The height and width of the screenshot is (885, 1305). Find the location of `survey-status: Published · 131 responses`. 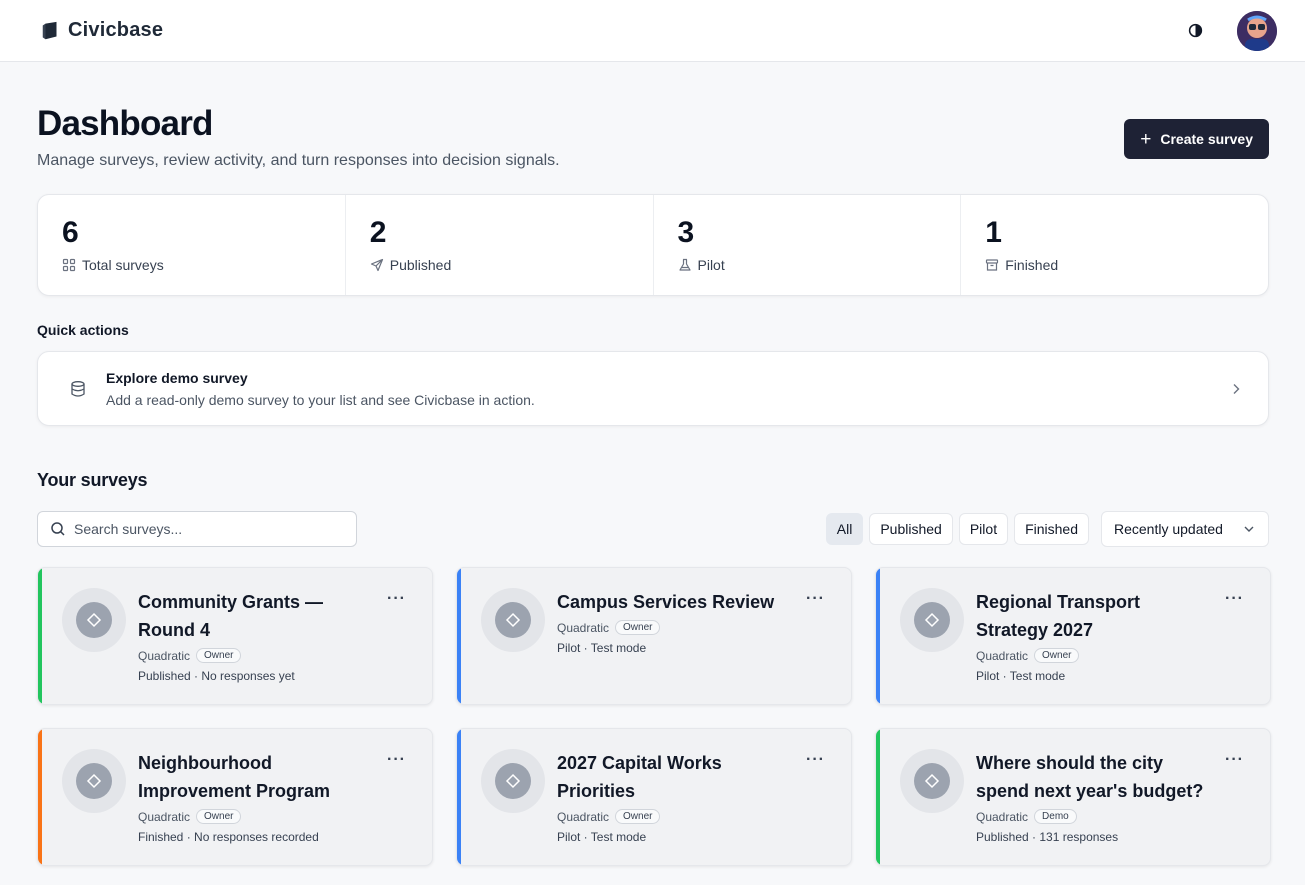

survey-status: Published · 131 responses is located at coordinates (1047, 837).